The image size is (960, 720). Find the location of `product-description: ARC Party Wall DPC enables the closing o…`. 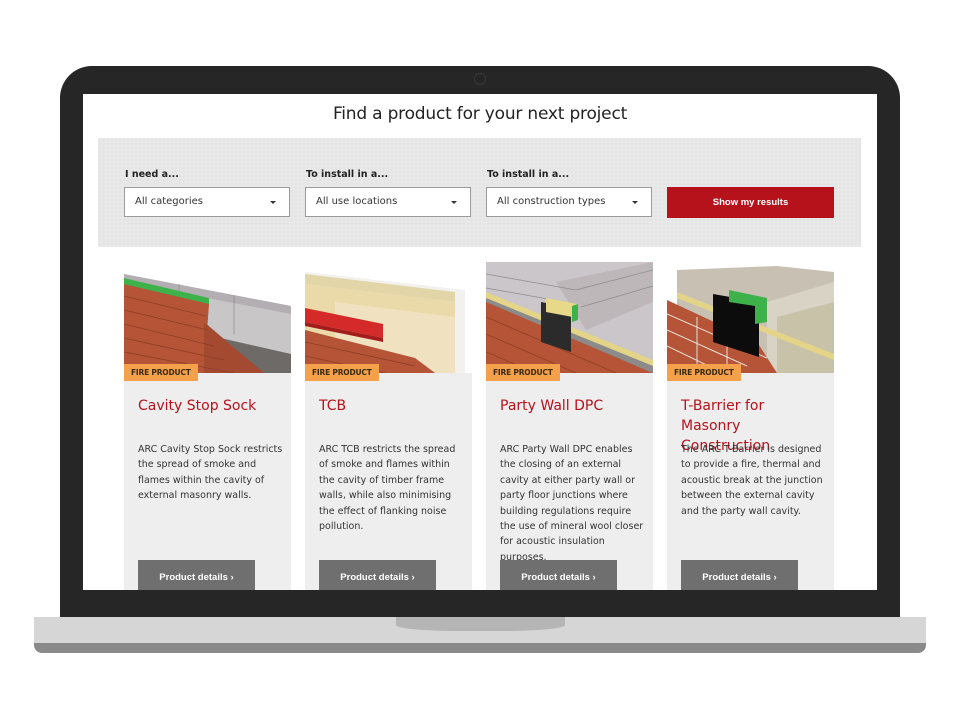

product-description: ARC Party Wall DPC enables the closing o… is located at coordinates (572, 503).